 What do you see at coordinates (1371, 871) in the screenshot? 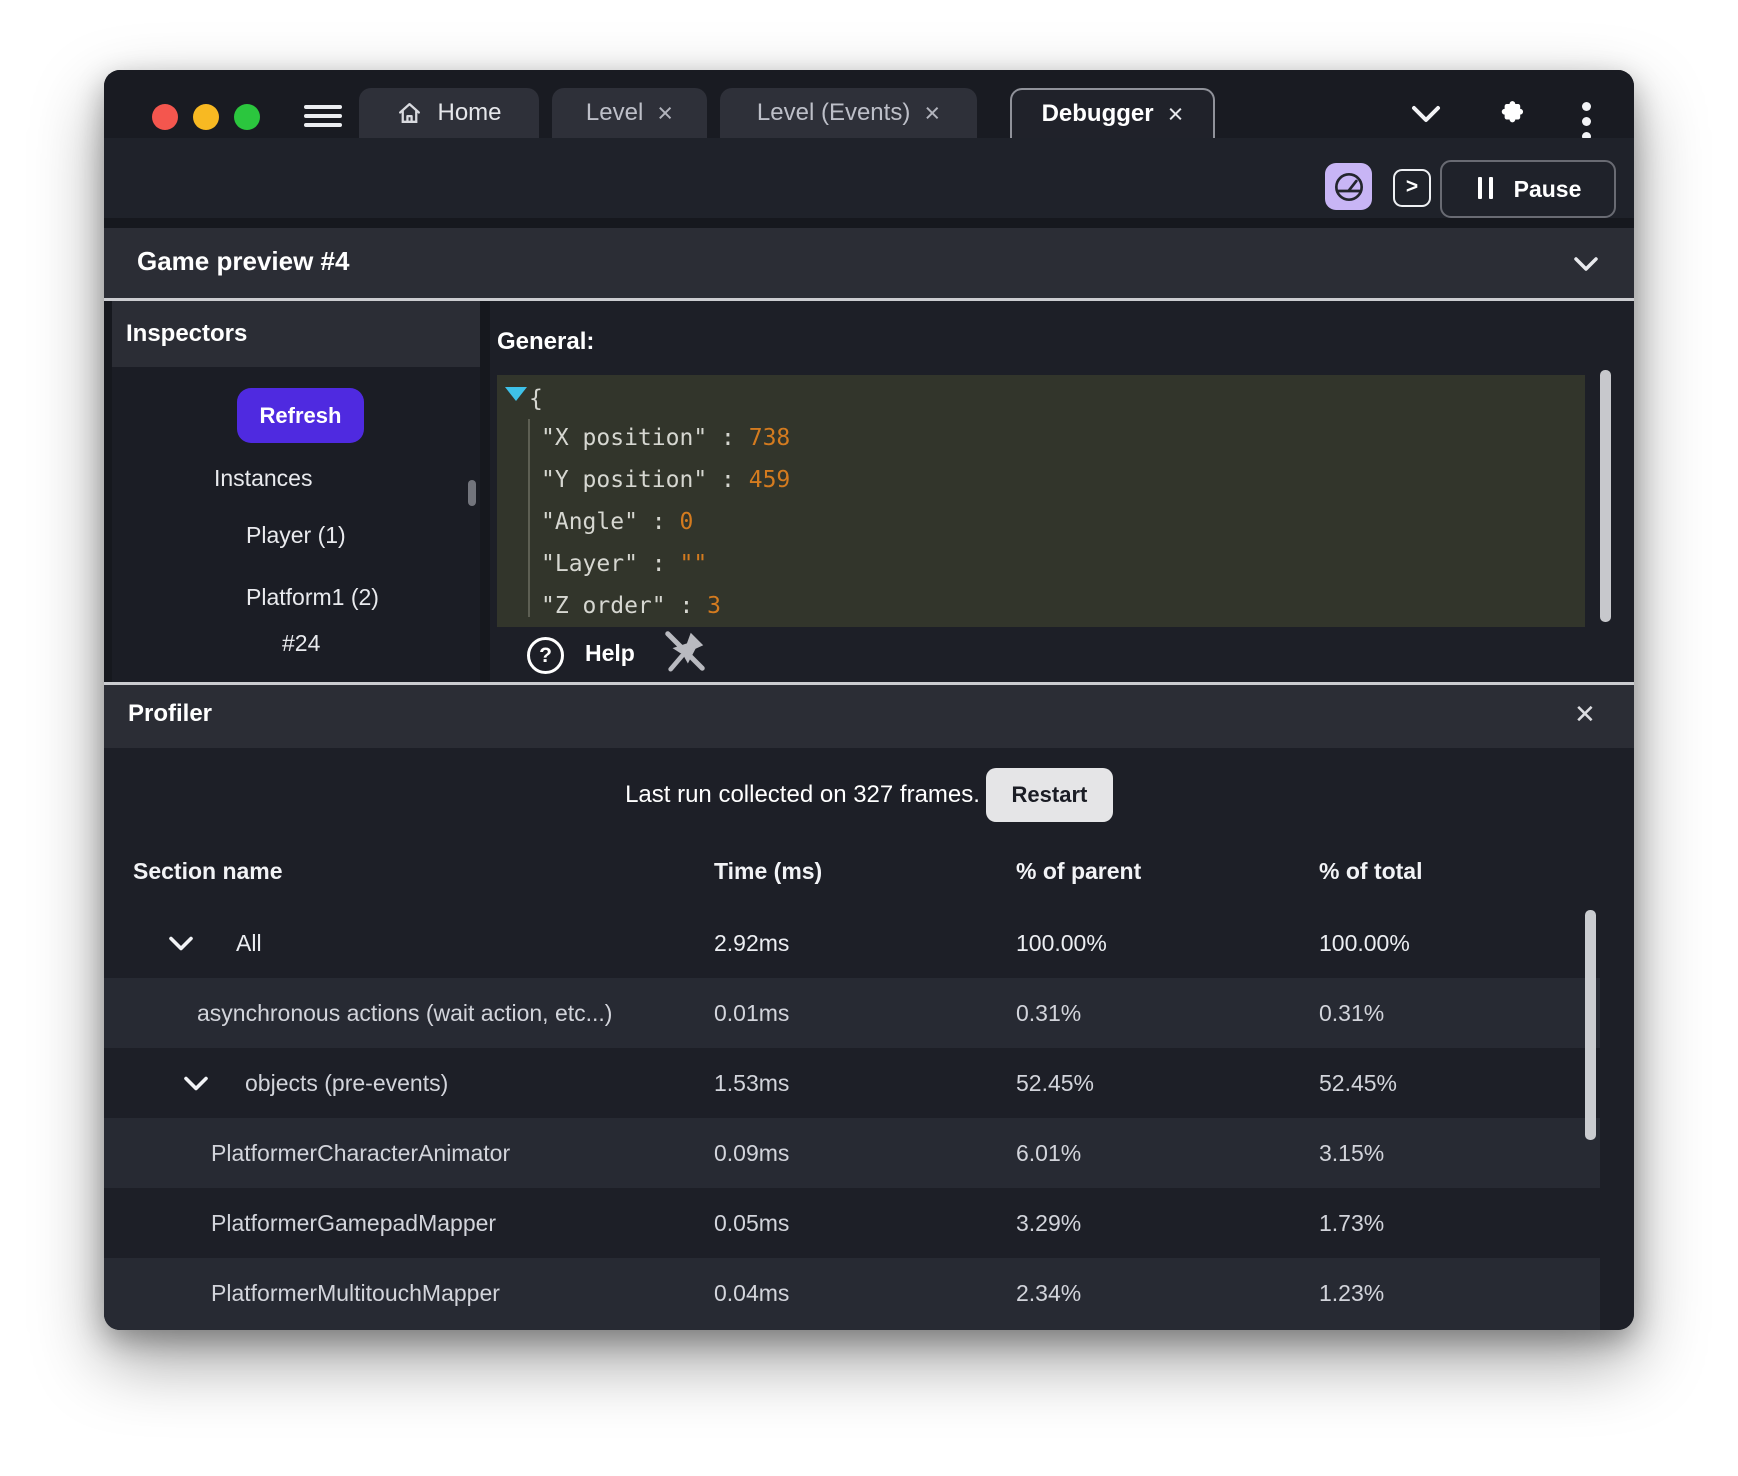
I see `column-header-percent-total: % of total` at bounding box center [1371, 871].